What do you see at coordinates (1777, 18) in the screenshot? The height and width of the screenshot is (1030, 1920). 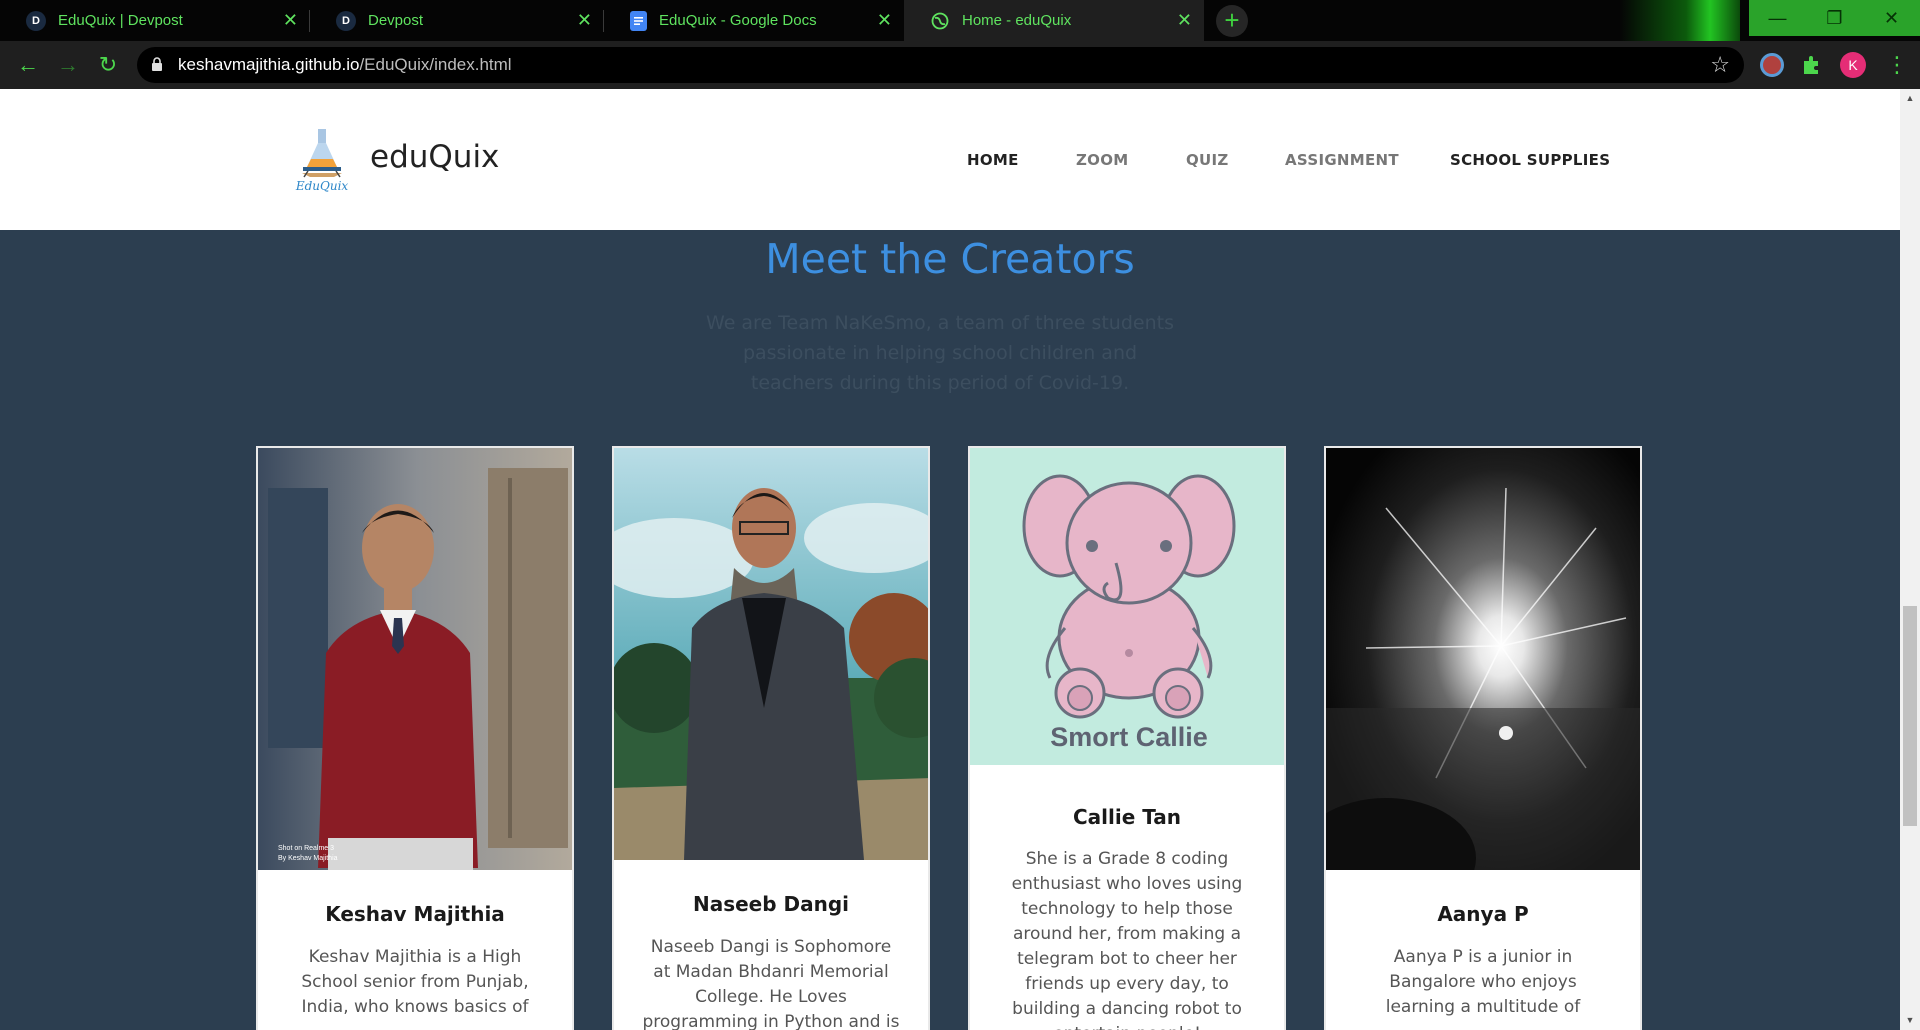 I see `minimize-button: —` at bounding box center [1777, 18].